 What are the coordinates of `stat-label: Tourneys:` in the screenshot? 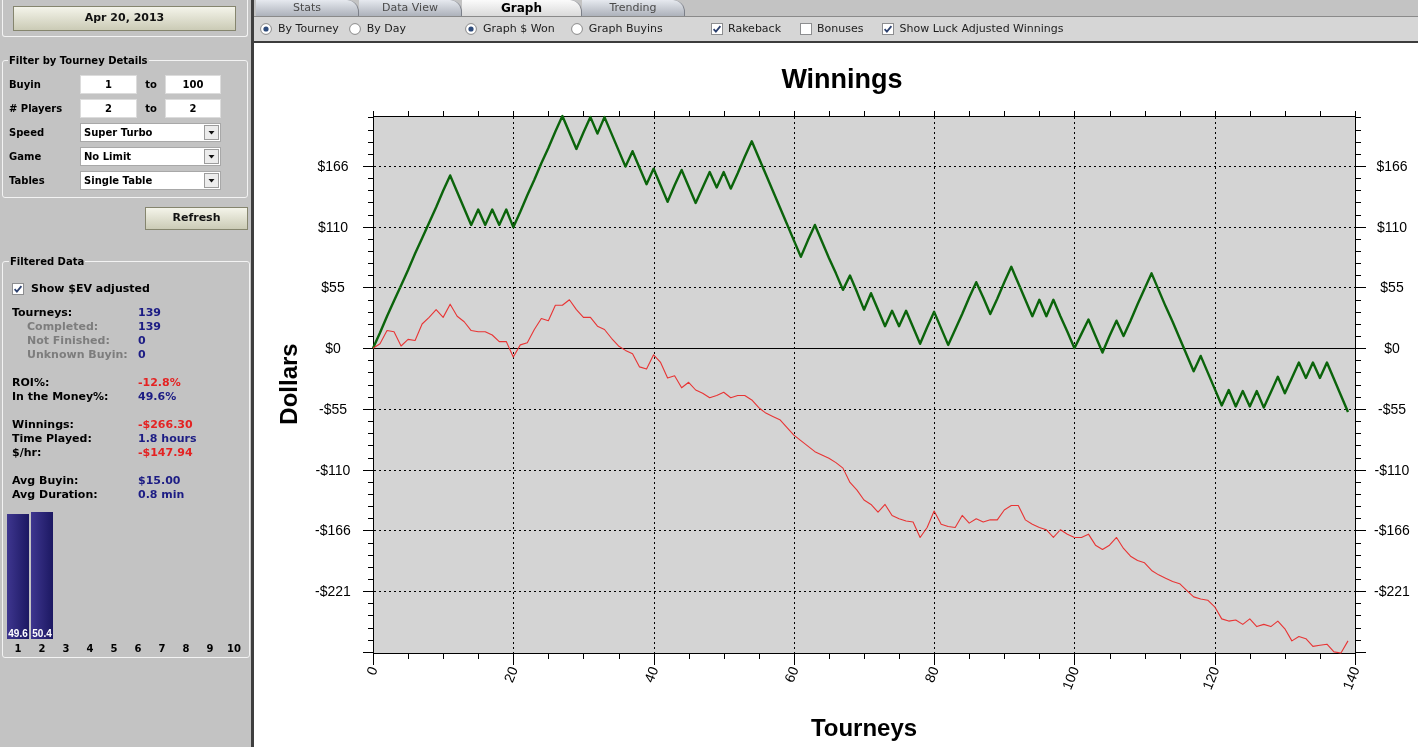 It's located at (43, 312).